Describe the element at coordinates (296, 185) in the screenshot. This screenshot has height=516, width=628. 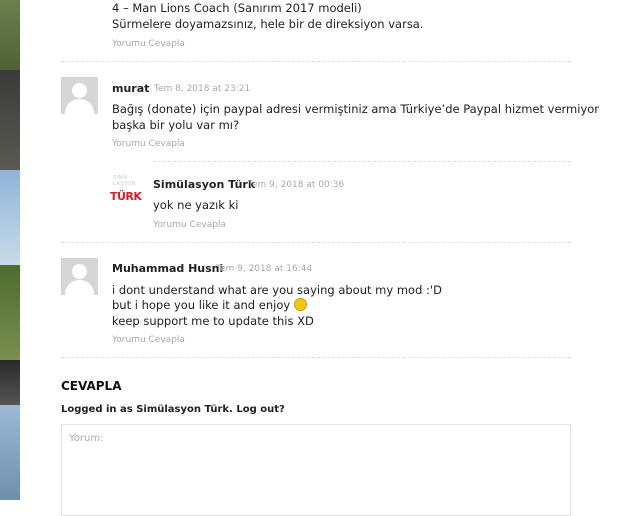
I see `comment-date: Tem 9, 2018 at 00:36` at that location.